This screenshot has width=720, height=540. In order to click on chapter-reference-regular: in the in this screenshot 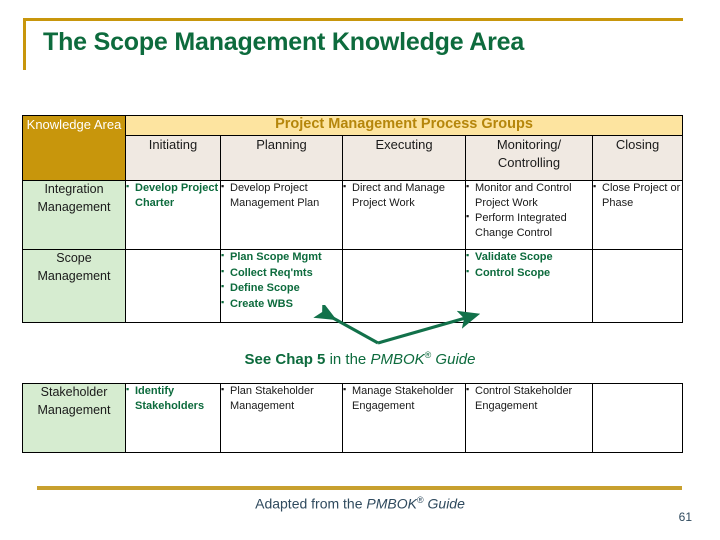, I will do `click(348, 359)`.